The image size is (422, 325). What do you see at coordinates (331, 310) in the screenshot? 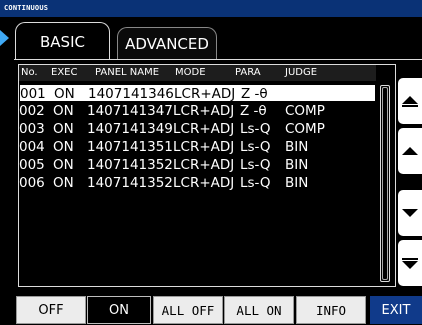
I see `info-button: INFO` at bounding box center [331, 310].